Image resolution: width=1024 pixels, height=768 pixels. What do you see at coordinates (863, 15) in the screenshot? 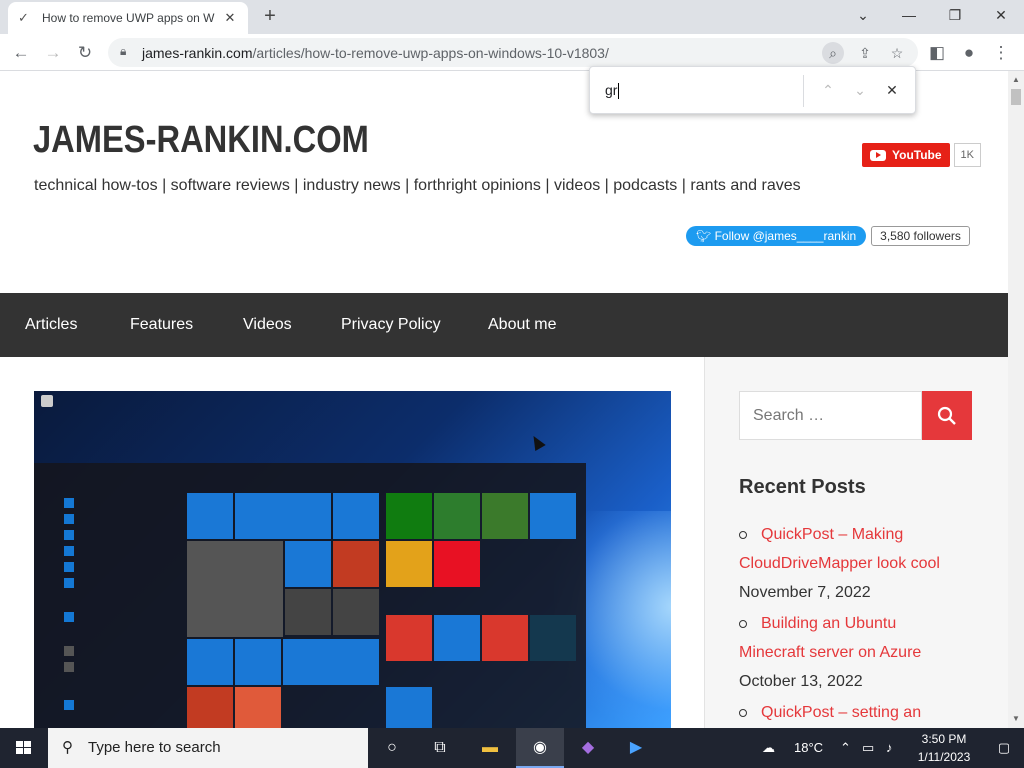
I see `tab-search-icon: ⌄` at bounding box center [863, 15].